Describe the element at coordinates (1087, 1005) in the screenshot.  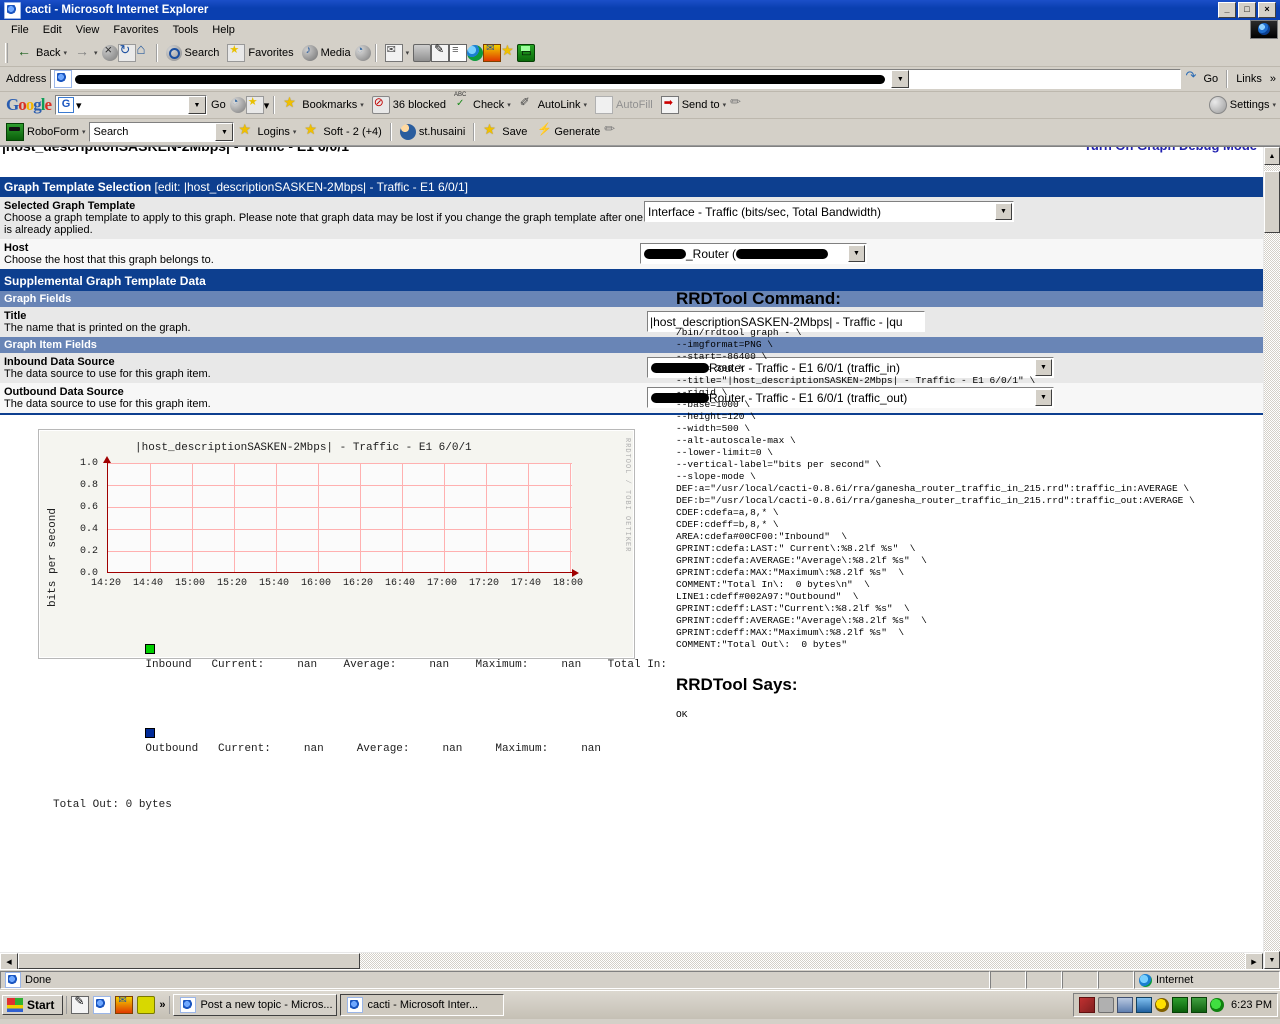
I see `tray-network-icon` at that location.